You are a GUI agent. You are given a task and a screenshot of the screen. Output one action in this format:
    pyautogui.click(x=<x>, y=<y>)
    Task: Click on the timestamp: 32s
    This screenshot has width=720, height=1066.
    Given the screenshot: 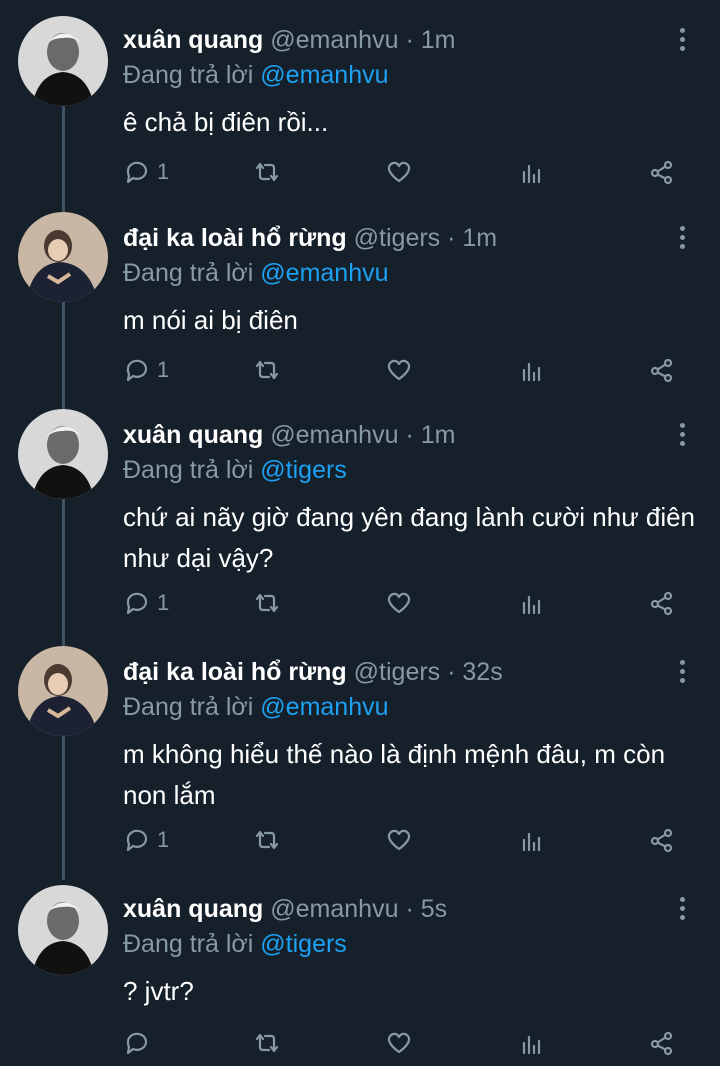 What is the action you would take?
    pyautogui.click(x=482, y=672)
    